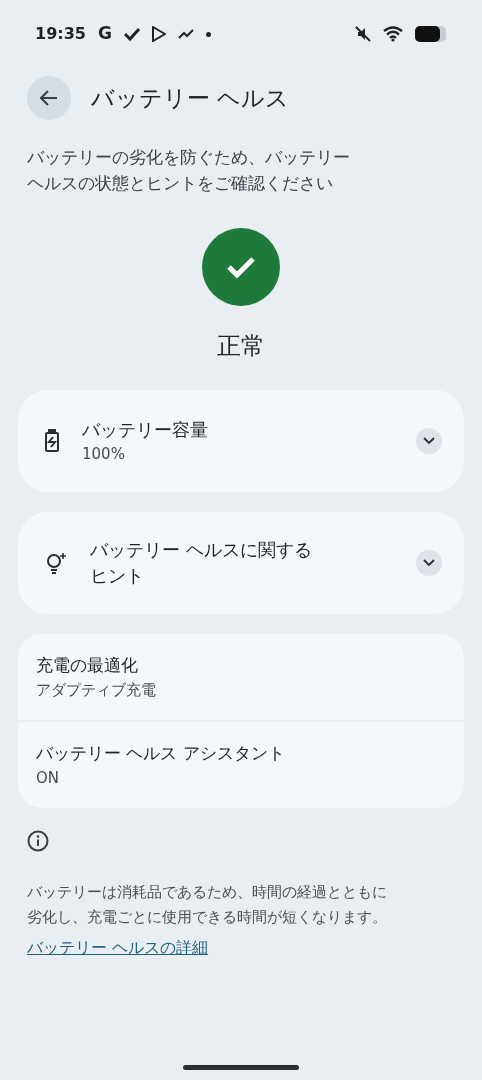 The height and width of the screenshot is (1080, 482). What do you see at coordinates (431, 34) in the screenshot?
I see `battery-icon` at bounding box center [431, 34].